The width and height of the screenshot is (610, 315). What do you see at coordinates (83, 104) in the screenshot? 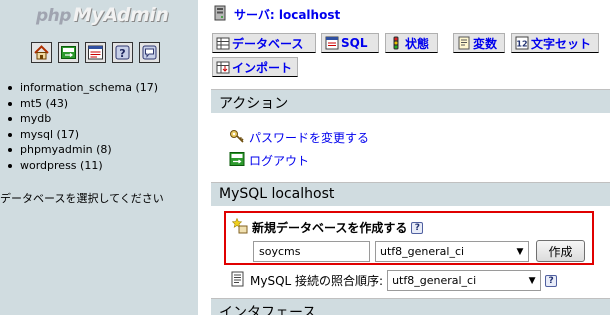
I see `database-list-item: mt5 (43)` at bounding box center [83, 104].